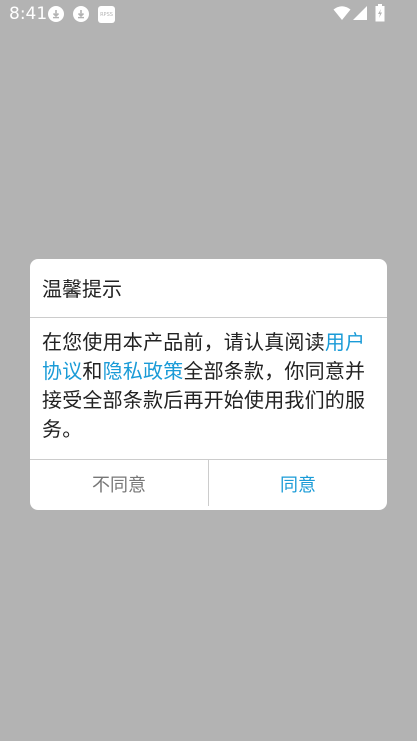 Image resolution: width=417 pixels, height=741 pixels. Describe the element at coordinates (360, 15) in the screenshot. I see `signal-icon` at that location.